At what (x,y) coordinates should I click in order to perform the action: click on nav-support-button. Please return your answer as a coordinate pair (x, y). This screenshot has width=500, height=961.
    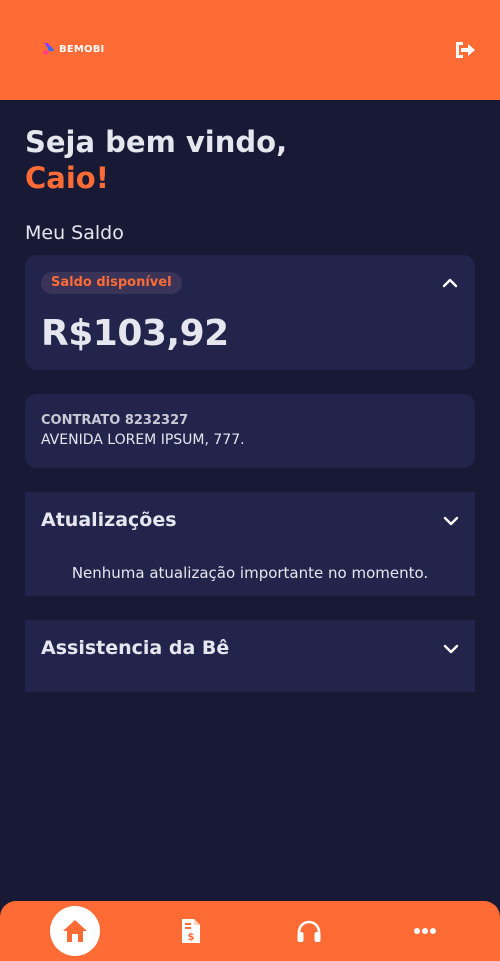
    Looking at the image, I should click on (309, 931).